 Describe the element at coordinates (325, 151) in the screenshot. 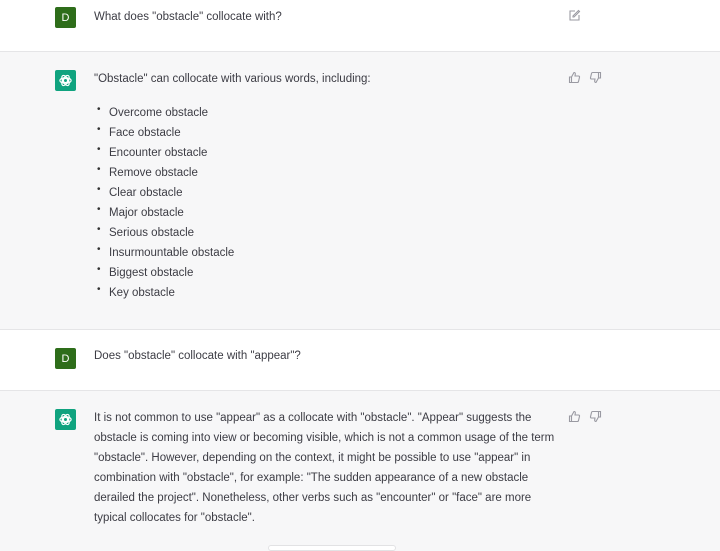

I see `list-item: Encounter obstacle` at that location.